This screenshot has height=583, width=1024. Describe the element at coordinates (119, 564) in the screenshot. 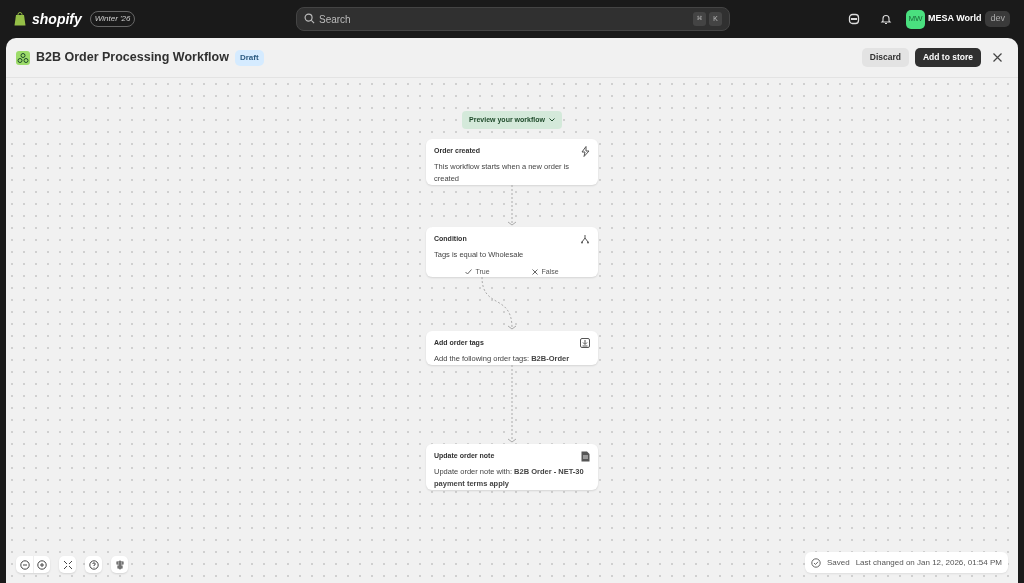

I see `align-button` at that location.